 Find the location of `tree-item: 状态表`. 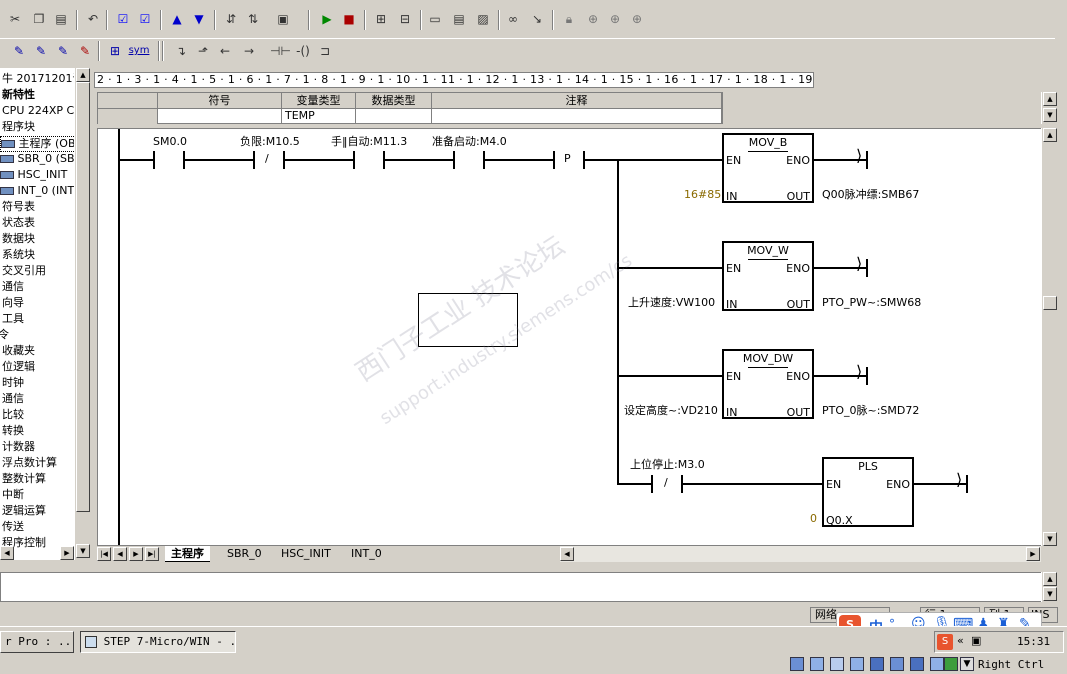

tree-item: 状态表 is located at coordinates (18, 223).